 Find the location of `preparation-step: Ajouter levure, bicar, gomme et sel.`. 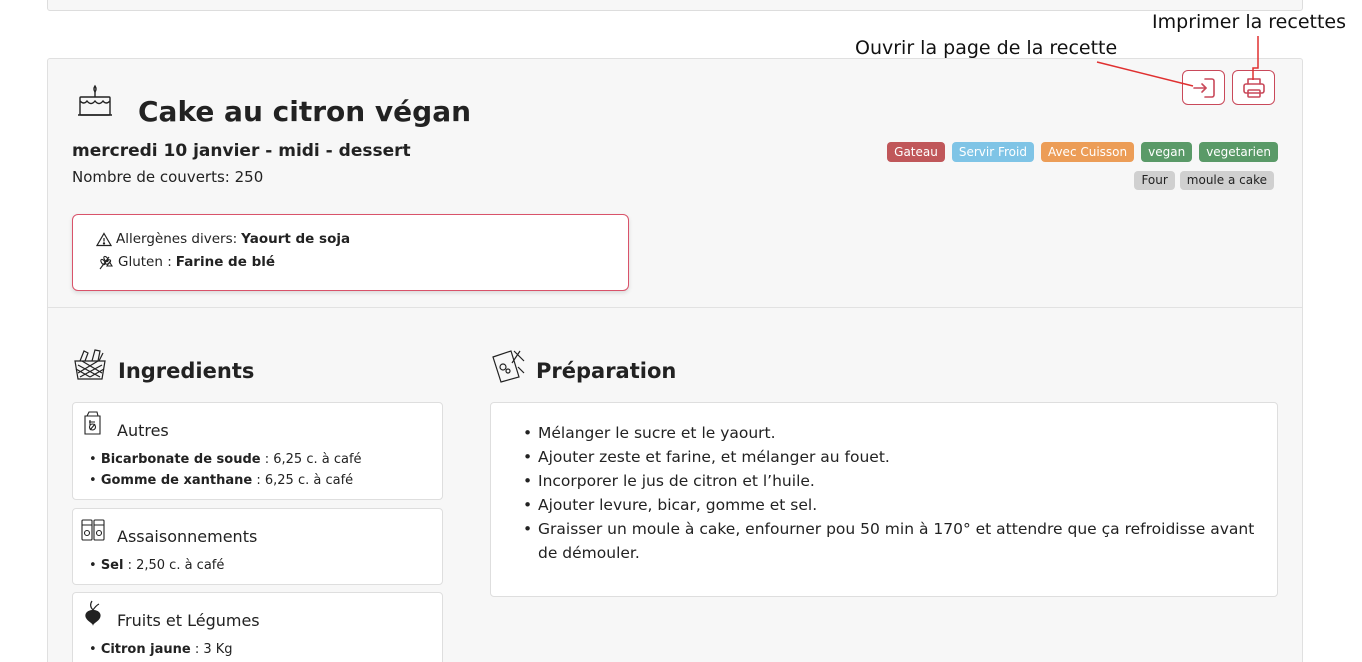

preparation-step: Ajouter levure, bicar, gomme et sel. is located at coordinates (893, 505).